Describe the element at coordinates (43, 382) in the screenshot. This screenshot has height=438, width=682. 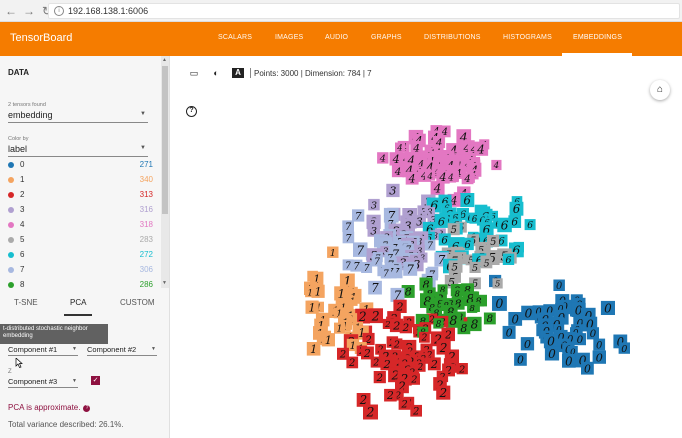
I see `component-z-select: Component #3 ▼` at that location.